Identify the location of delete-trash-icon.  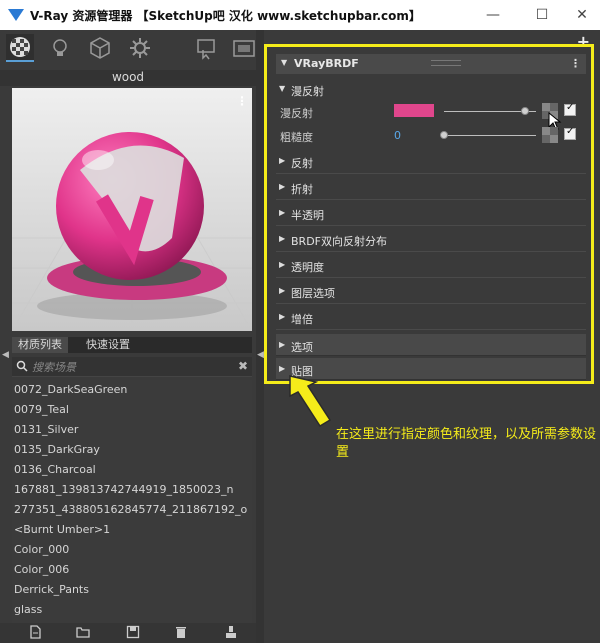
(181, 632).